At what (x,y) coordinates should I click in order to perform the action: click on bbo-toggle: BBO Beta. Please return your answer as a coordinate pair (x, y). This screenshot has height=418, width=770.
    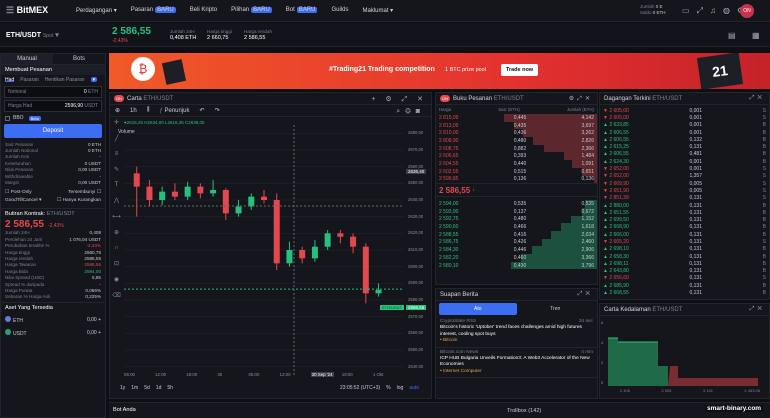
    Looking at the image, I should click on (53, 118).